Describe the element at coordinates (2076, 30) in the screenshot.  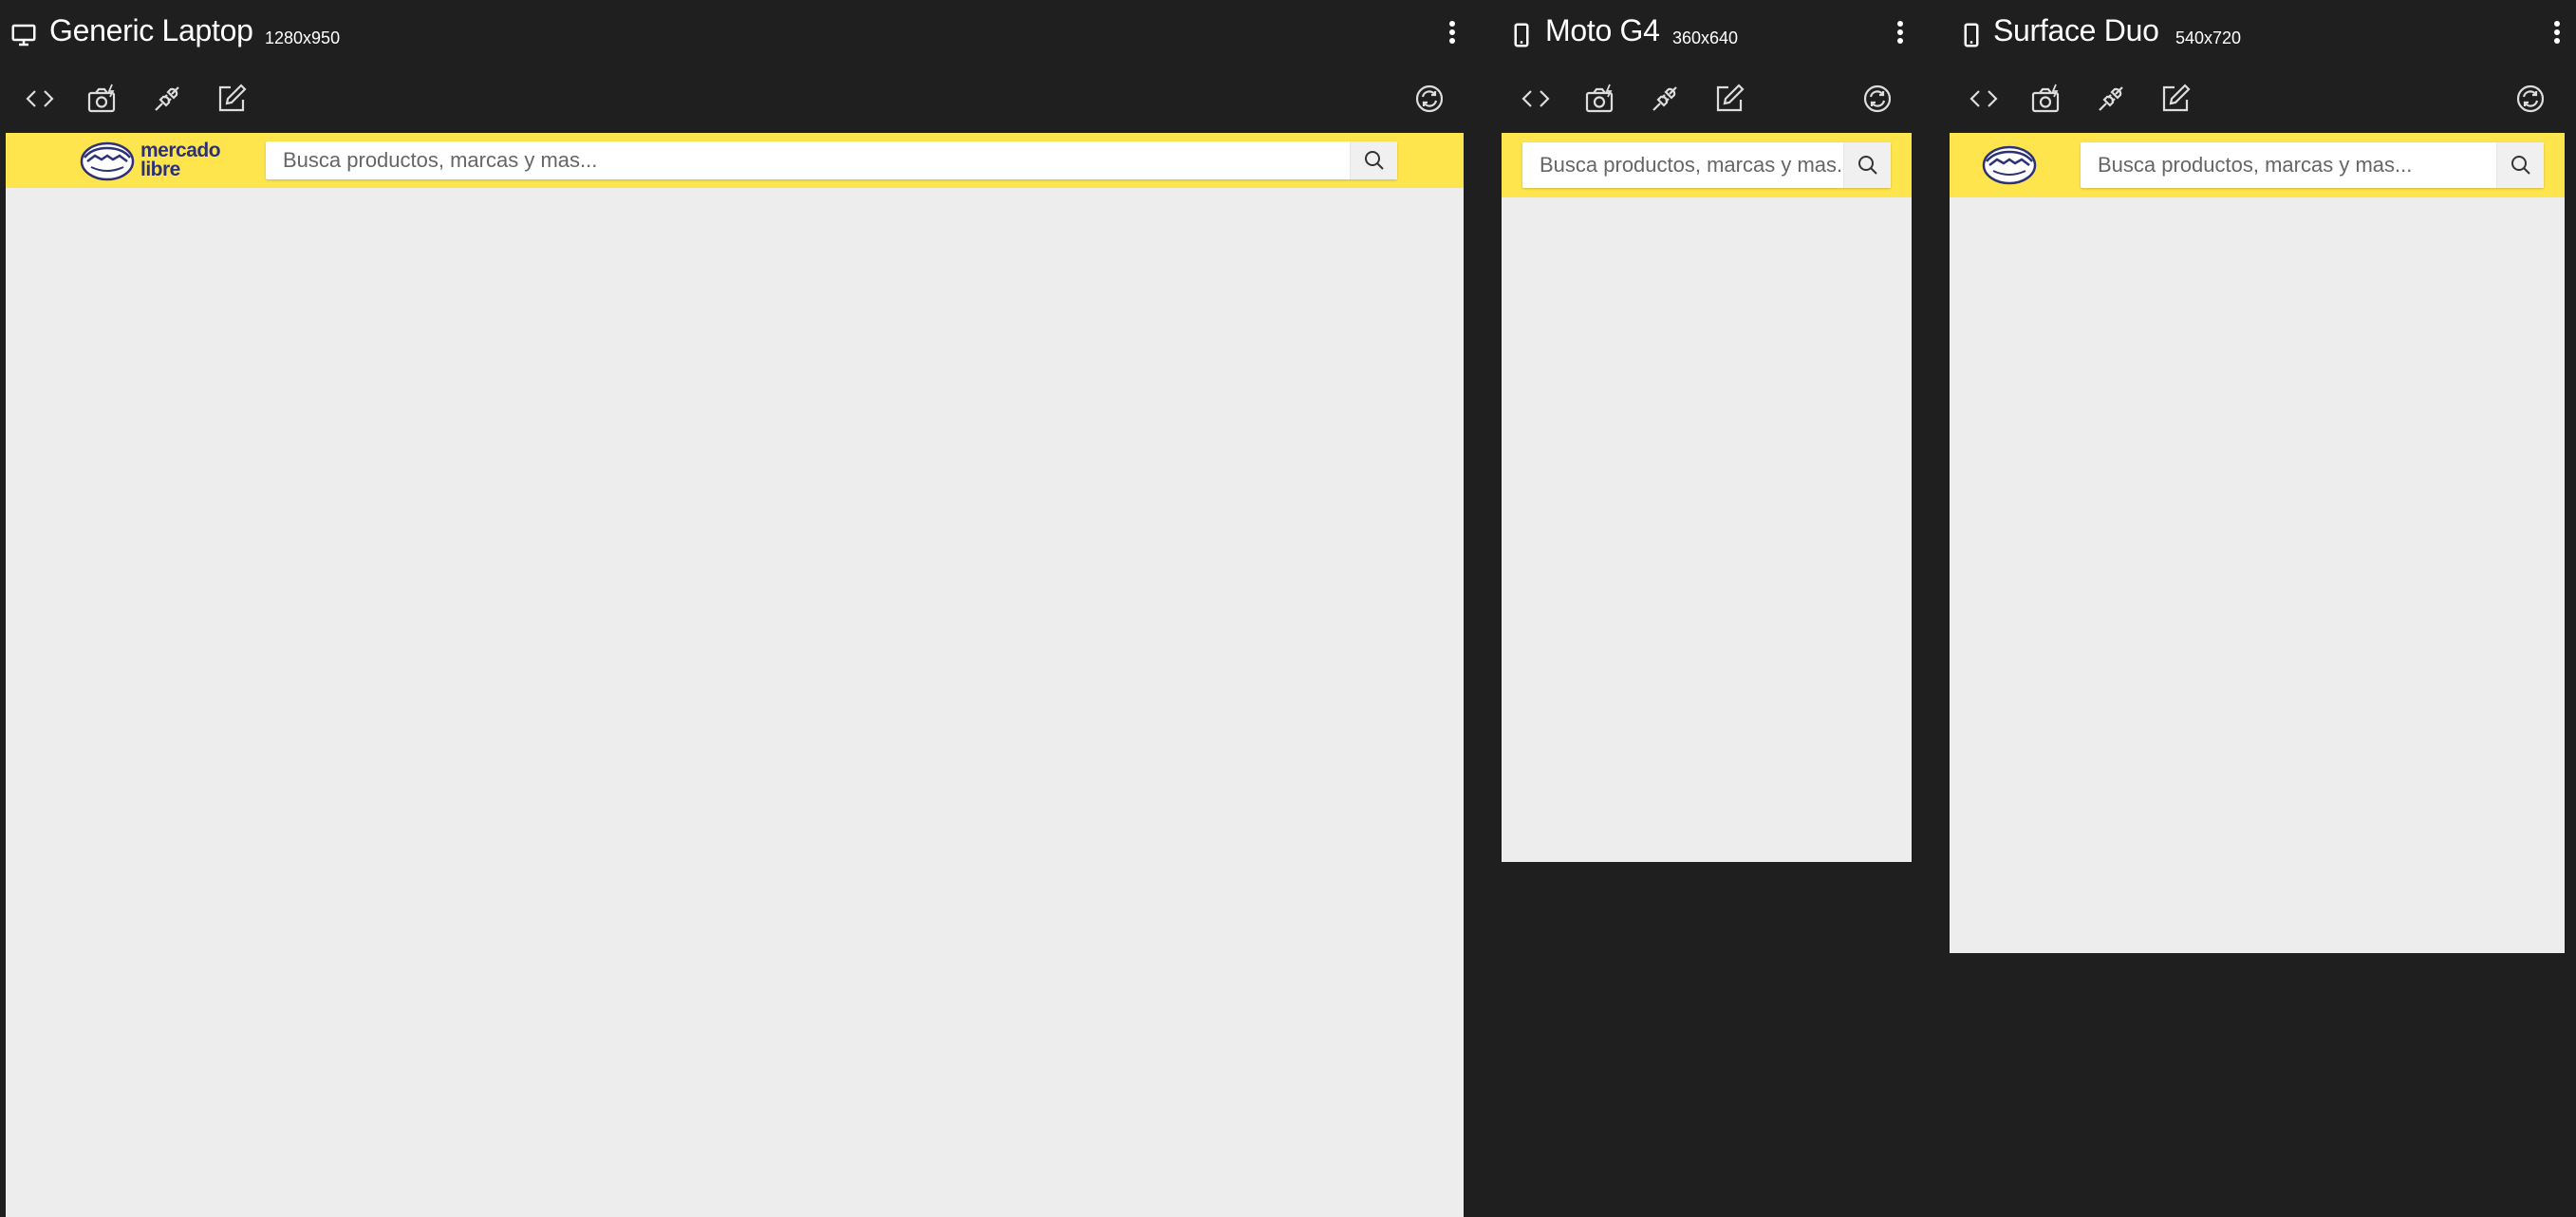
I see `device-name: Surface Duo` at that location.